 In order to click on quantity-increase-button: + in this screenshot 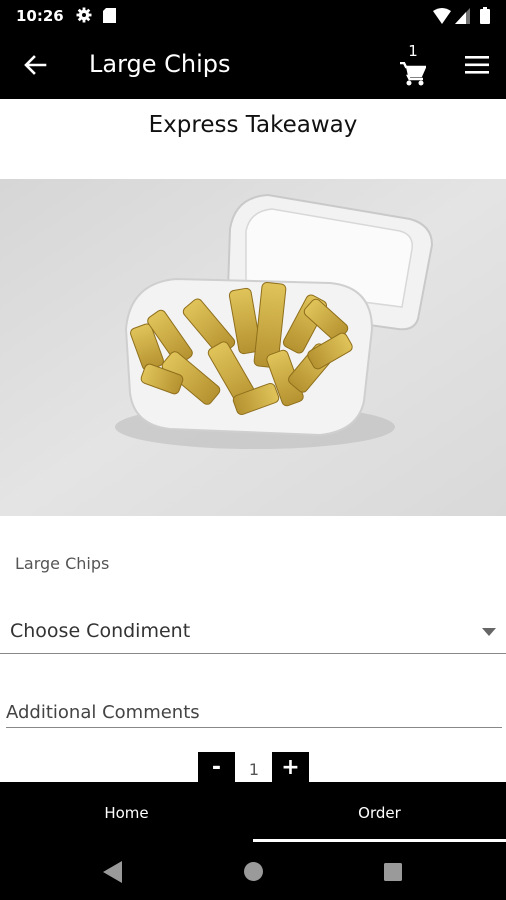, I will do `click(290, 768)`.